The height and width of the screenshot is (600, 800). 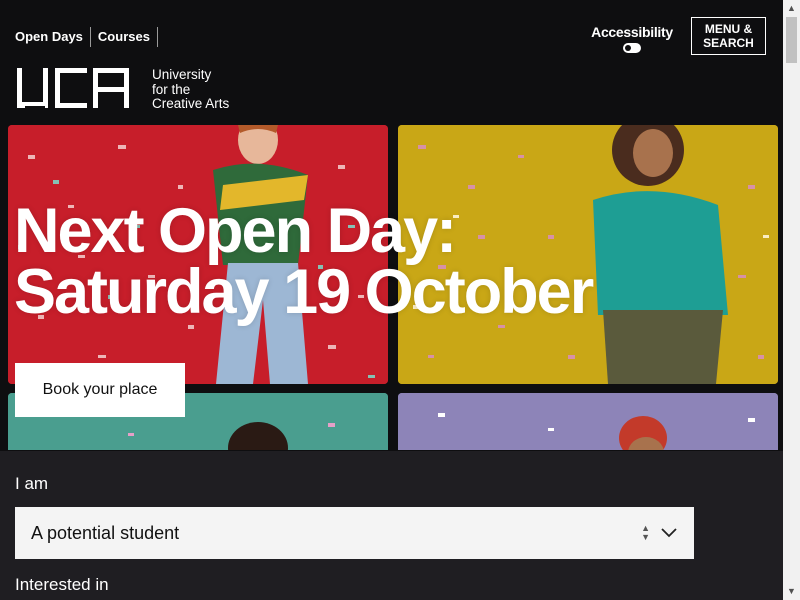 I want to click on nav-courses-link: Courses, so click(x=124, y=37).